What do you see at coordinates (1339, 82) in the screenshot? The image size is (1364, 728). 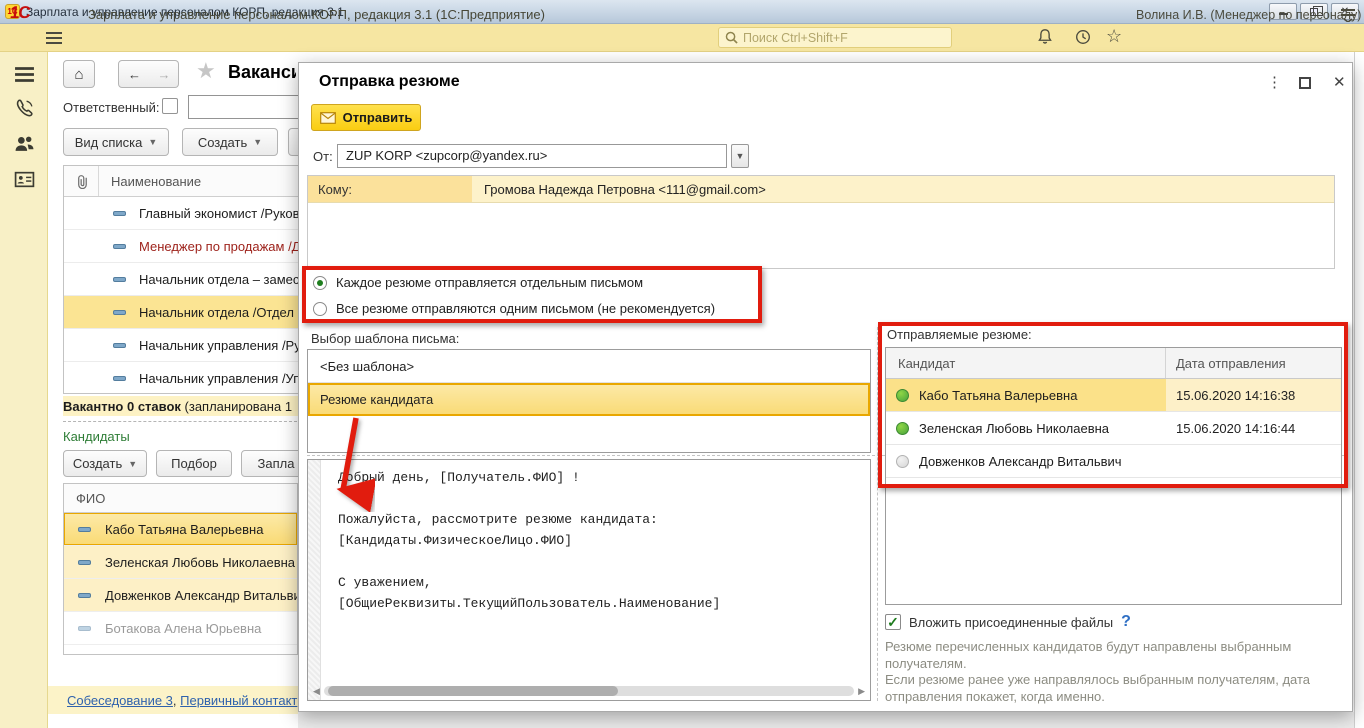 I see `close-dialog-icon: ✕` at bounding box center [1339, 82].